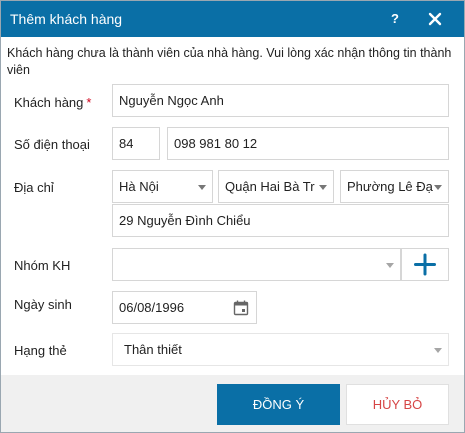 Image resolution: width=465 pixels, height=433 pixels. What do you see at coordinates (42, 265) in the screenshot?
I see `customer-group-label: Nhóm KH` at bounding box center [42, 265].